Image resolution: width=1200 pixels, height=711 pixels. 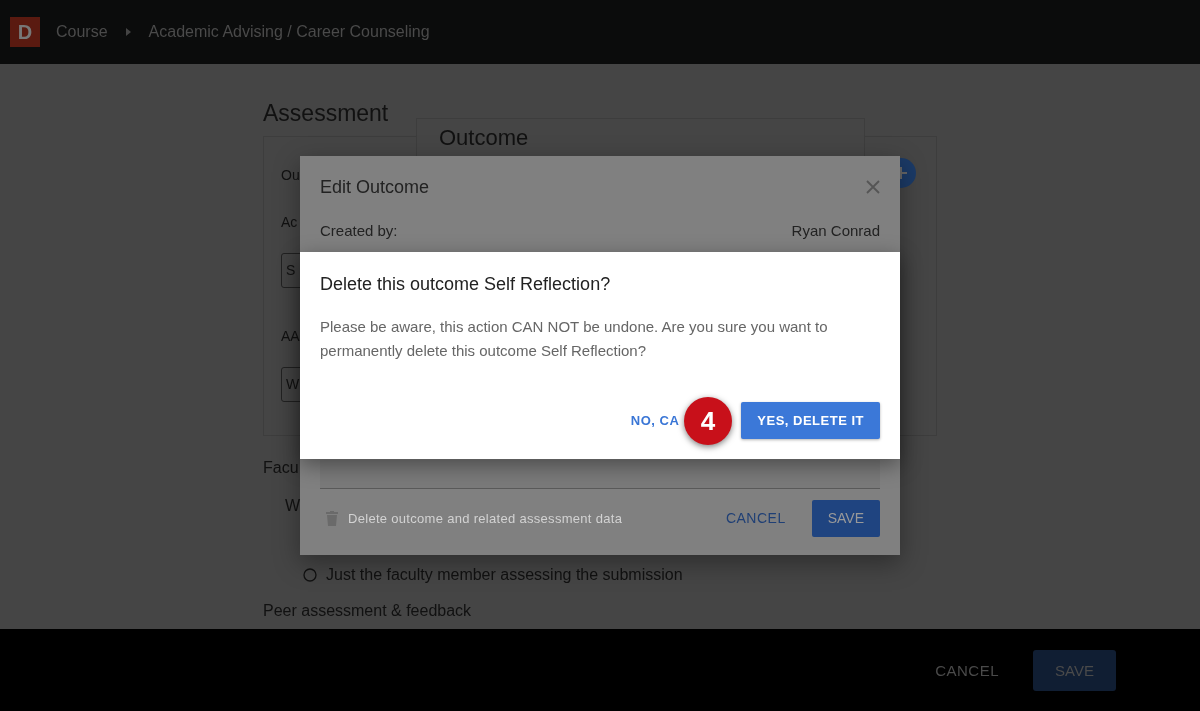 I want to click on input-field, so click(x=600, y=474).